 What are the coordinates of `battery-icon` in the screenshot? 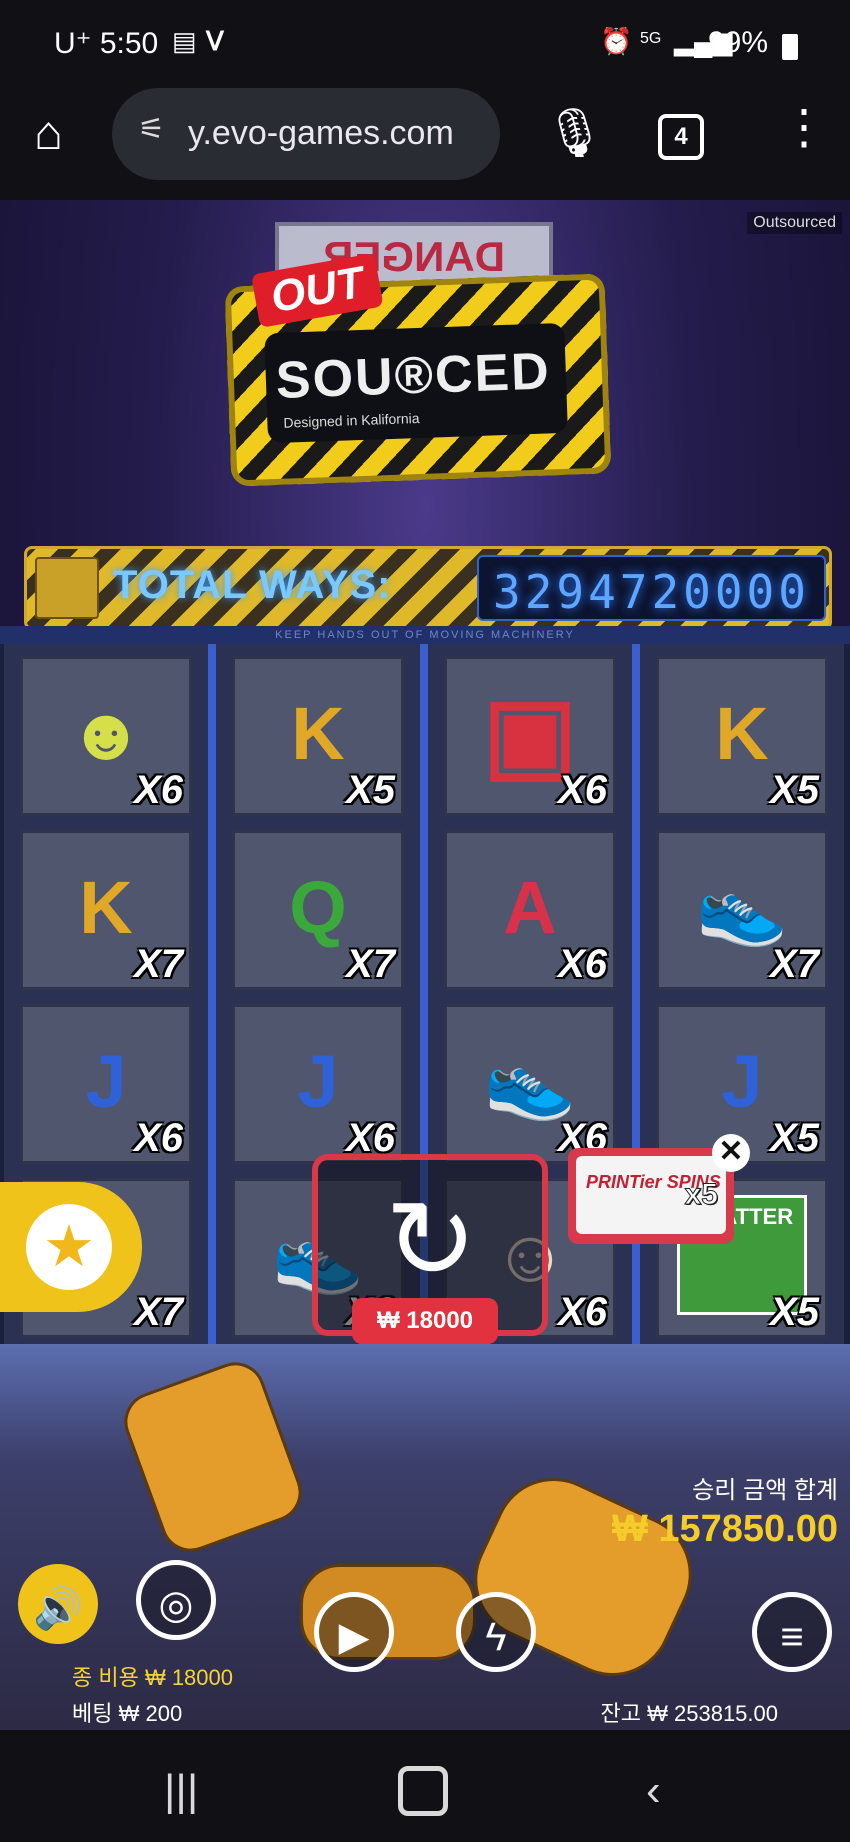 It's located at (790, 47).